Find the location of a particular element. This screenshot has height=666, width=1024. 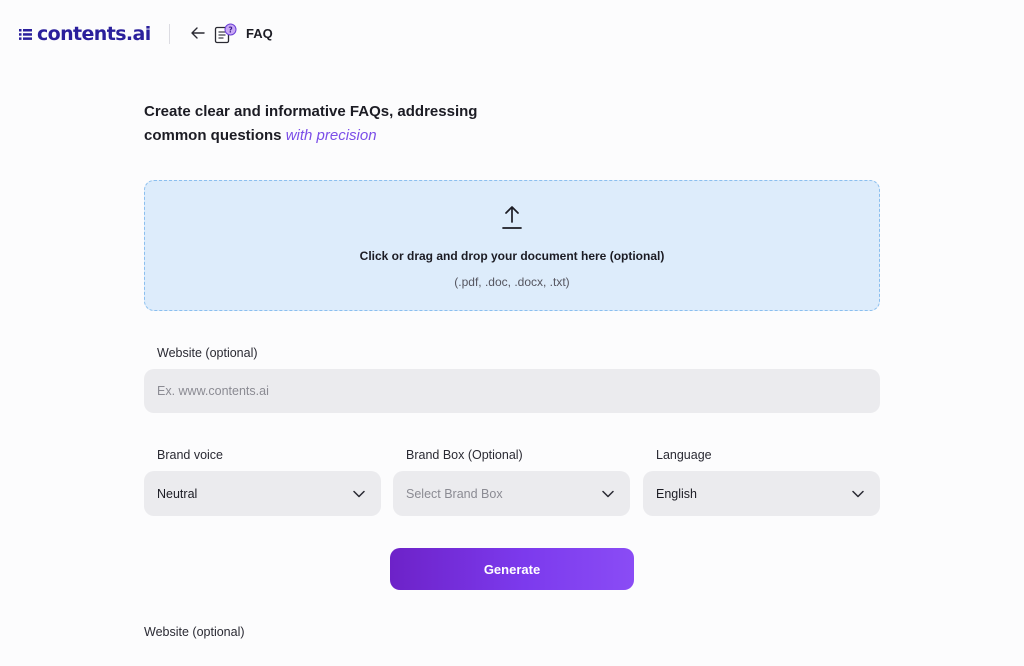

language-label: Language is located at coordinates (684, 455).